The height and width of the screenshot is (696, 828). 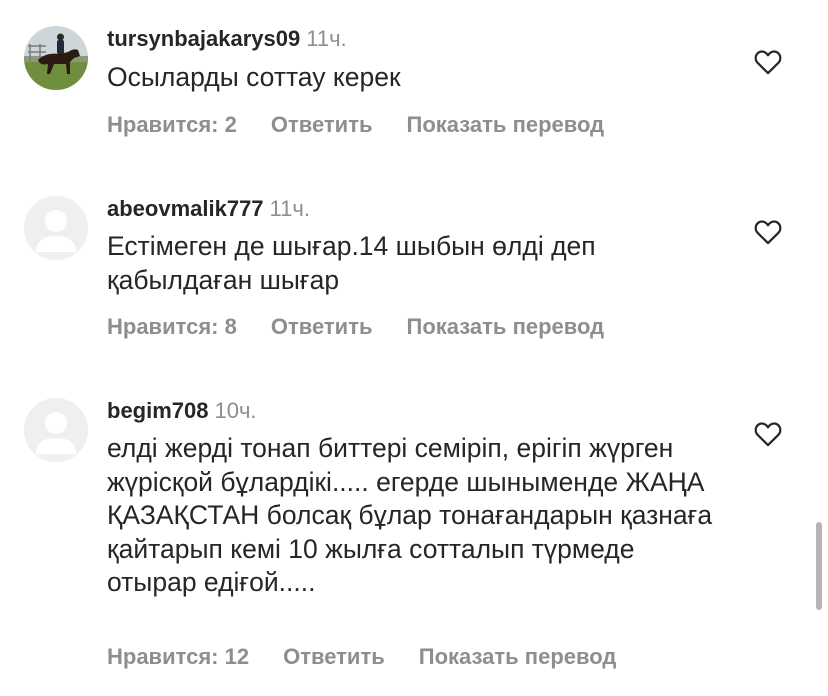 What do you see at coordinates (178, 657) in the screenshot?
I see `likes-count: Нравится: 12` at bounding box center [178, 657].